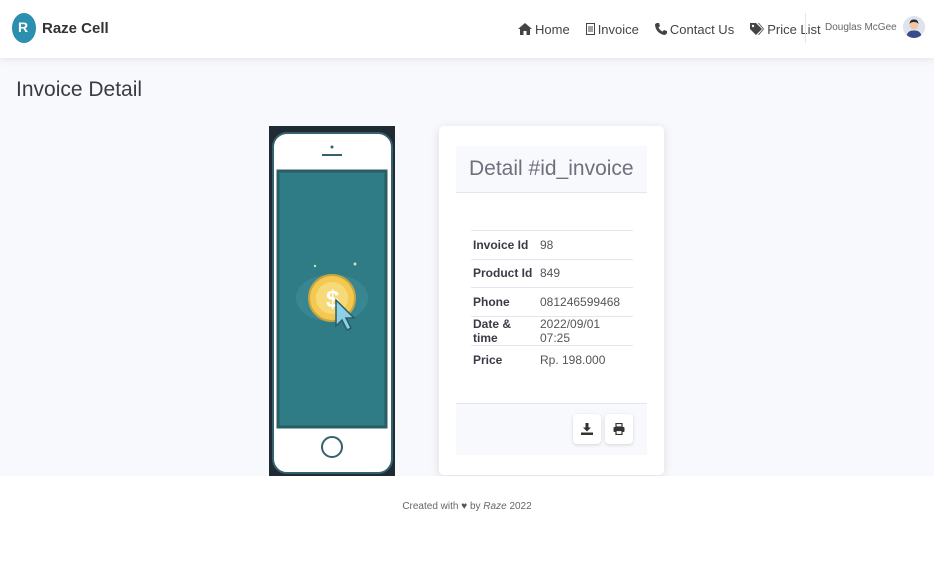 This screenshot has height=574, width=934. What do you see at coordinates (551, 429) in the screenshot?
I see `card-footer` at bounding box center [551, 429].